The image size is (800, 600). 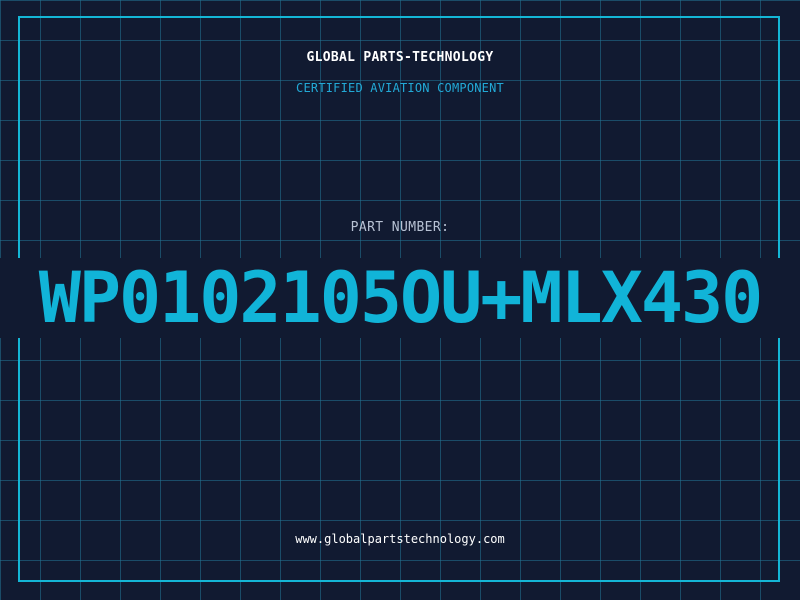 I want to click on certification-subtitle: CERTIFIED AVIATION COMPONENT, so click(x=400, y=88).